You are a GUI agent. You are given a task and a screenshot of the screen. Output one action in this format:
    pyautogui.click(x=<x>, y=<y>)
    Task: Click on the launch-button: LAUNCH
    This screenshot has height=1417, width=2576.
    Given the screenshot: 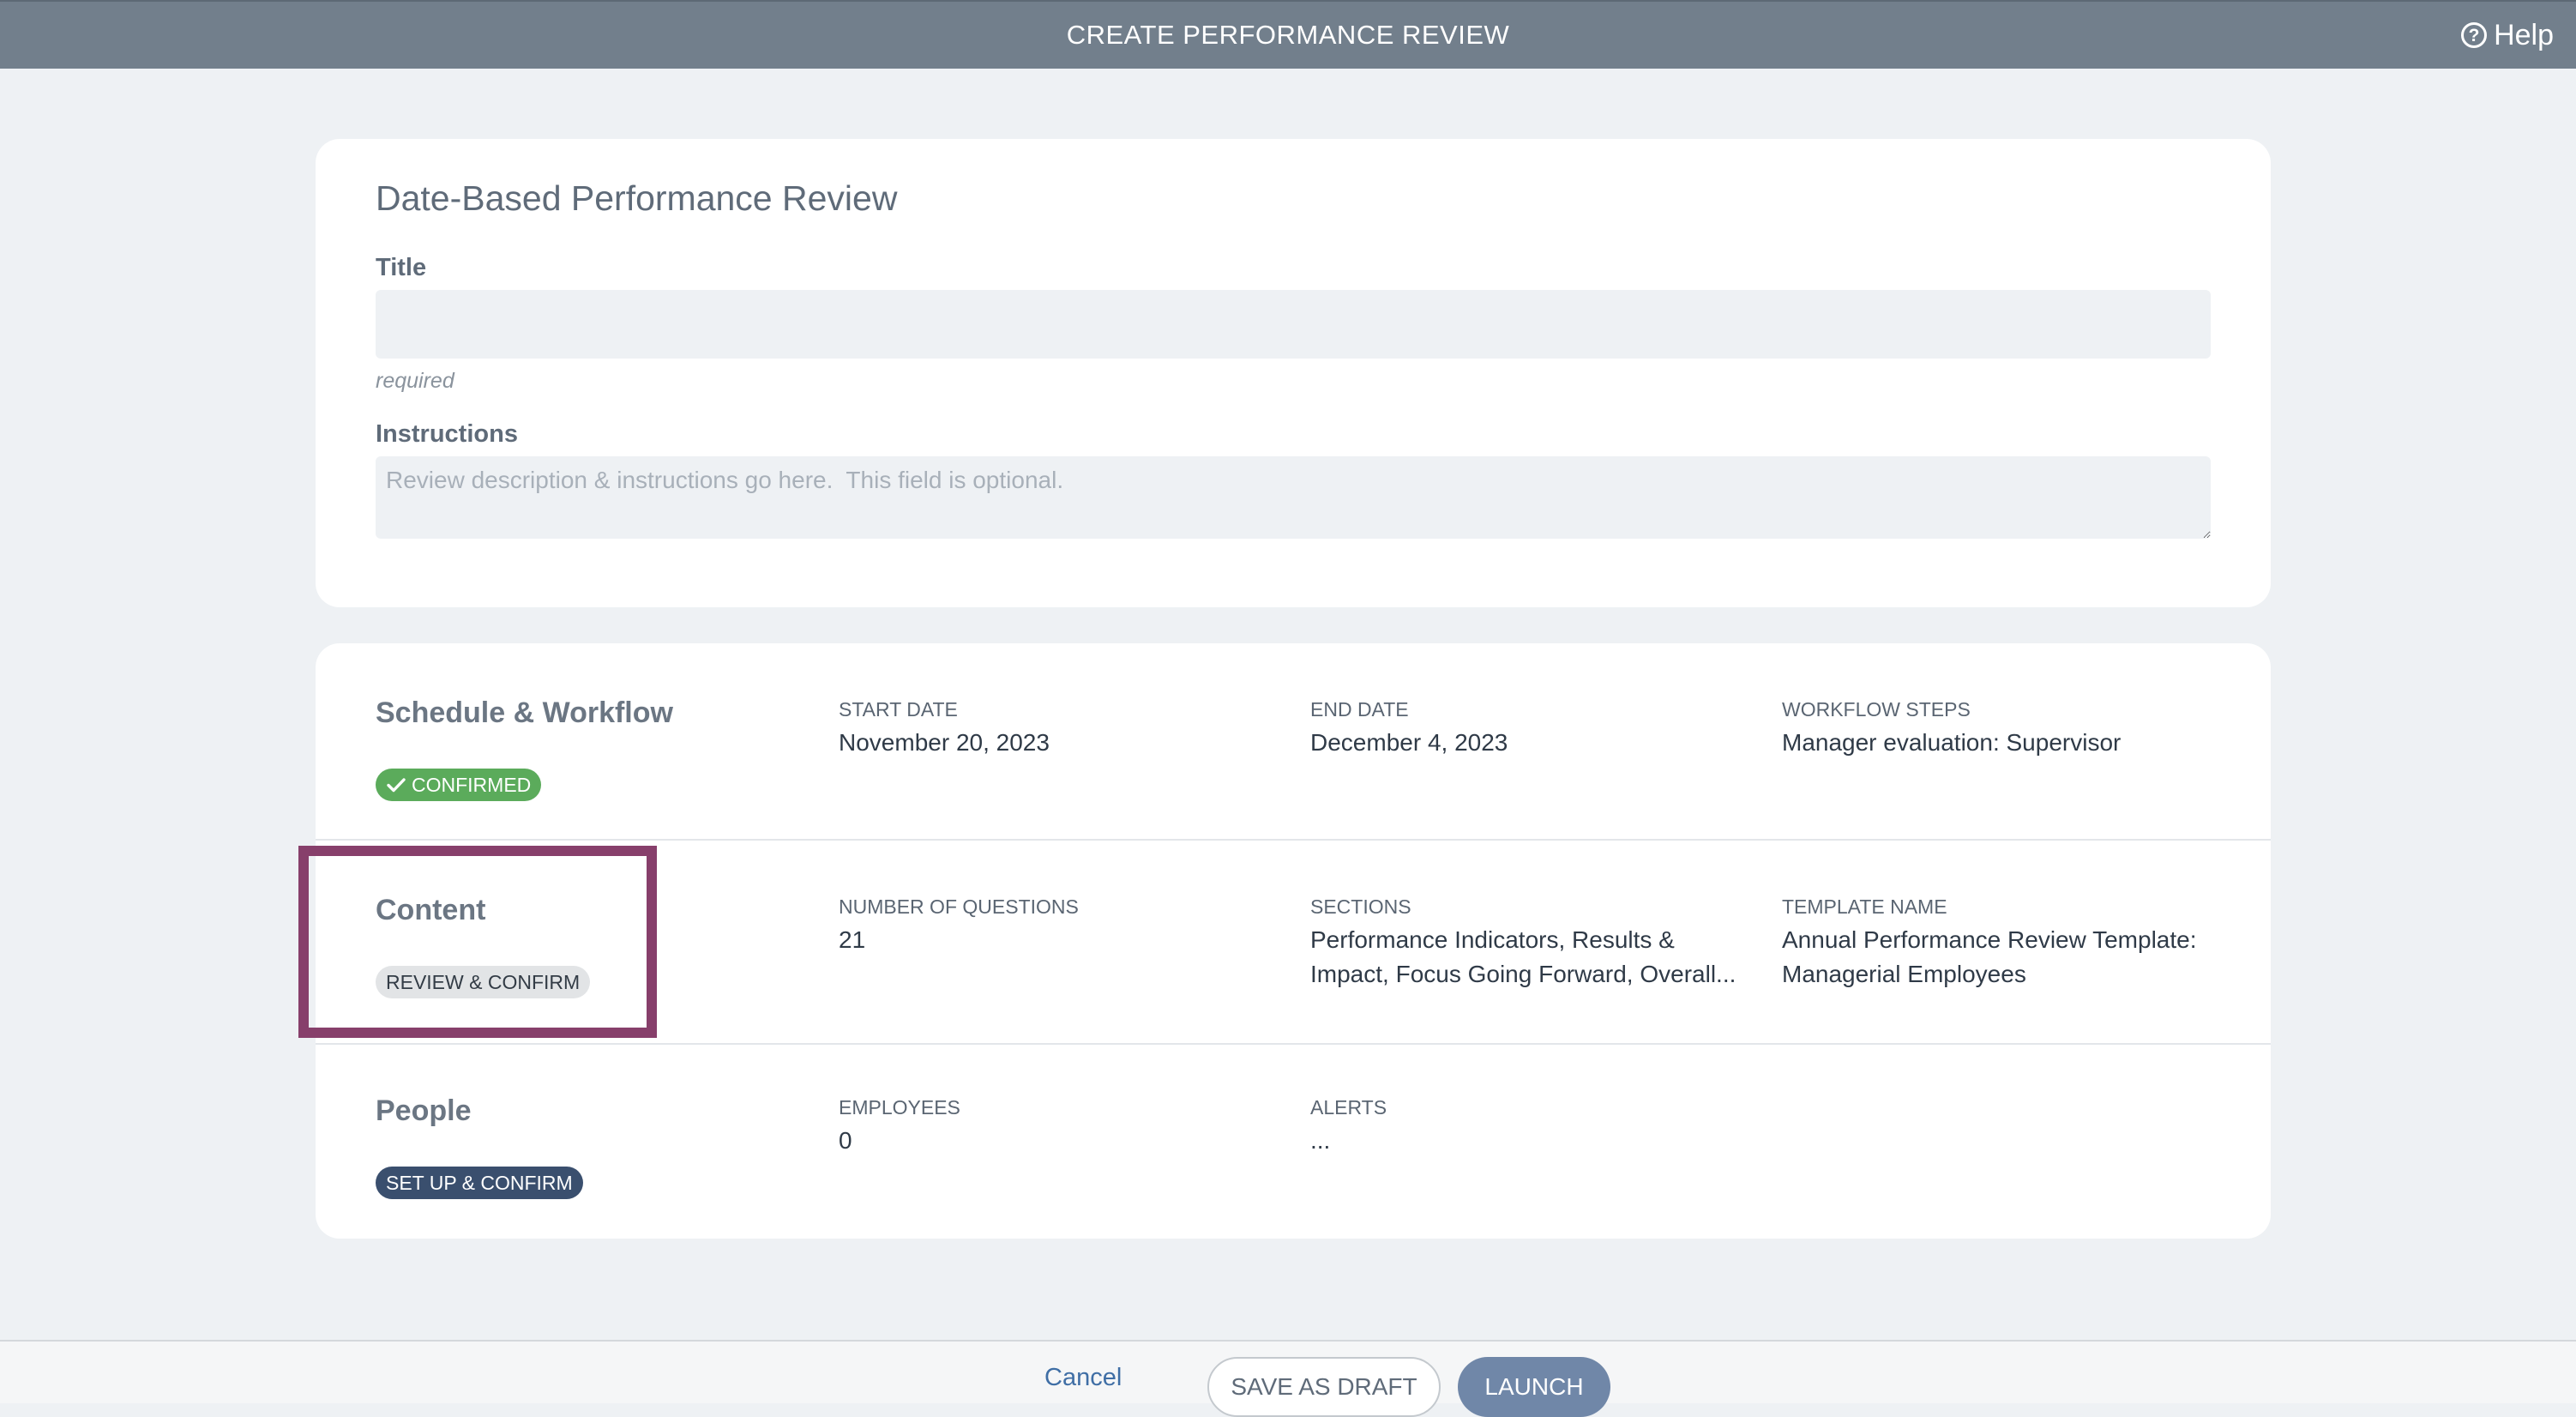 What is the action you would take?
    pyautogui.click(x=1534, y=1387)
    